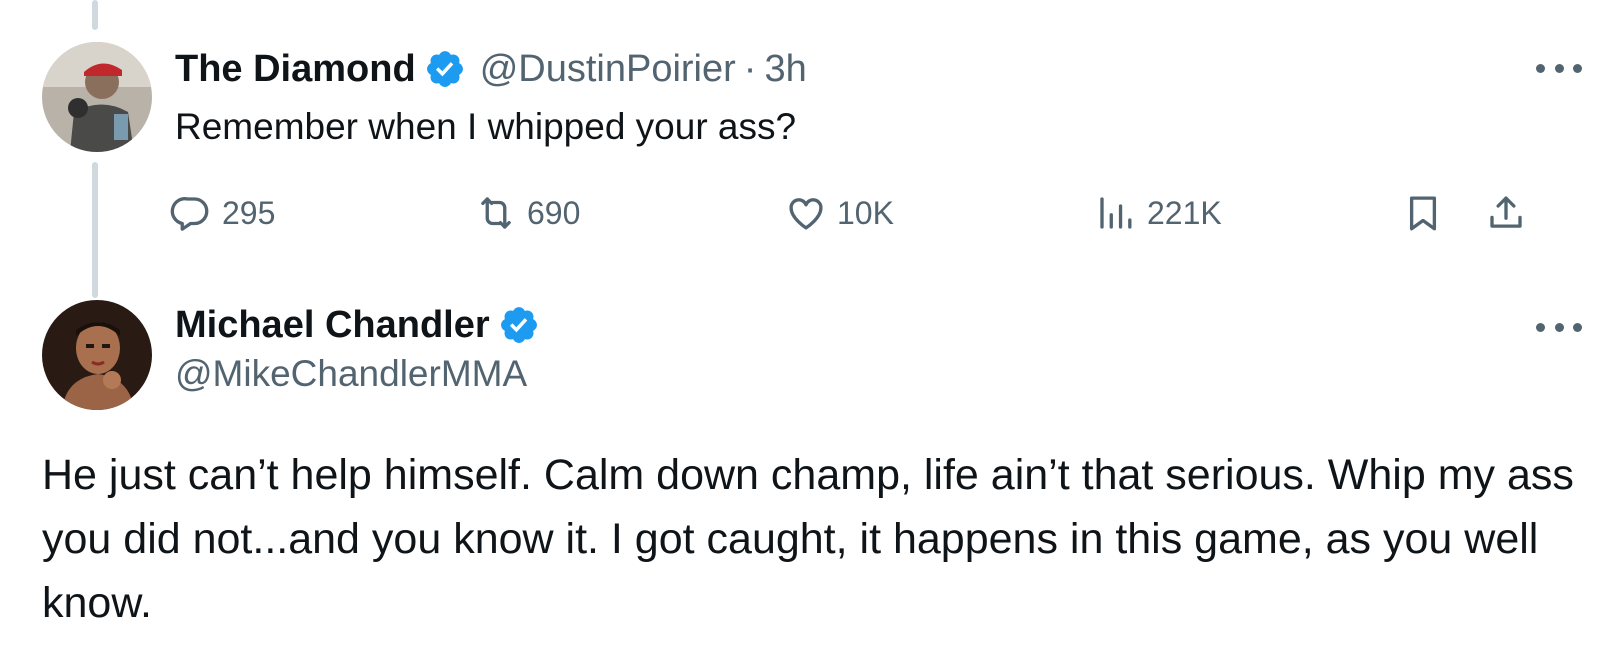  Describe the element at coordinates (351, 374) in the screenshot. I see `user-handle: @MikeChandlerMMA` at that location.